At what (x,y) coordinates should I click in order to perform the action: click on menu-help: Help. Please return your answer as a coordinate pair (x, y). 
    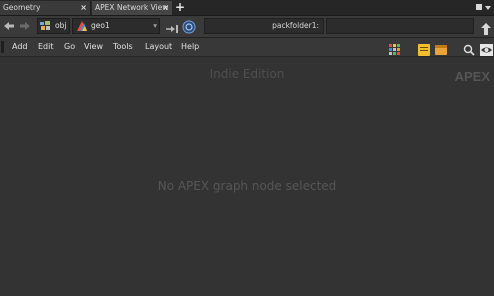
    Looking at the image, I should click on (190, 47).